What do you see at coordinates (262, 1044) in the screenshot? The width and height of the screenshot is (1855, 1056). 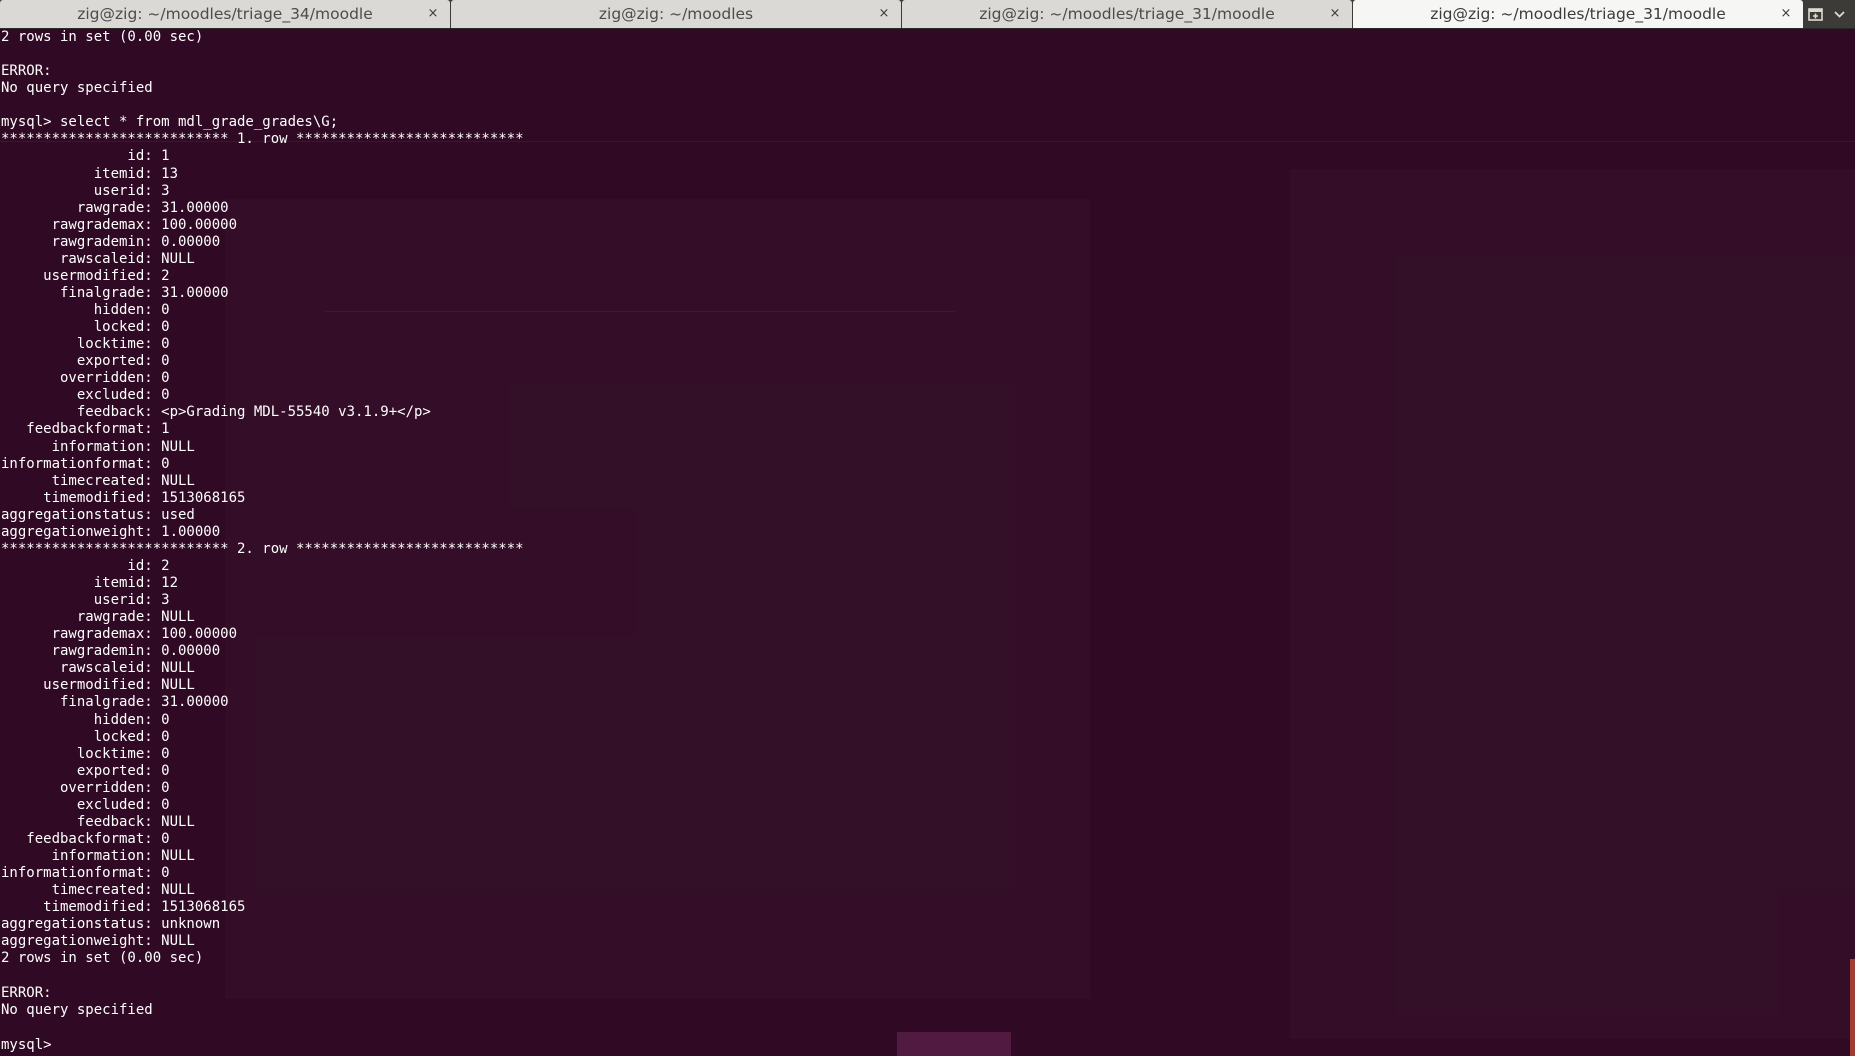 I see `mysql-prompt-line: mysql>` at bounding box center [262, 1044].